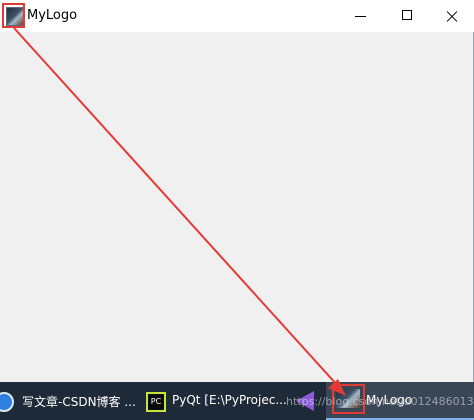 This screenshot has height=420, width=474. Describe the element at coordinates (452, 16) in the screenshot. I see `close-button` at that location.